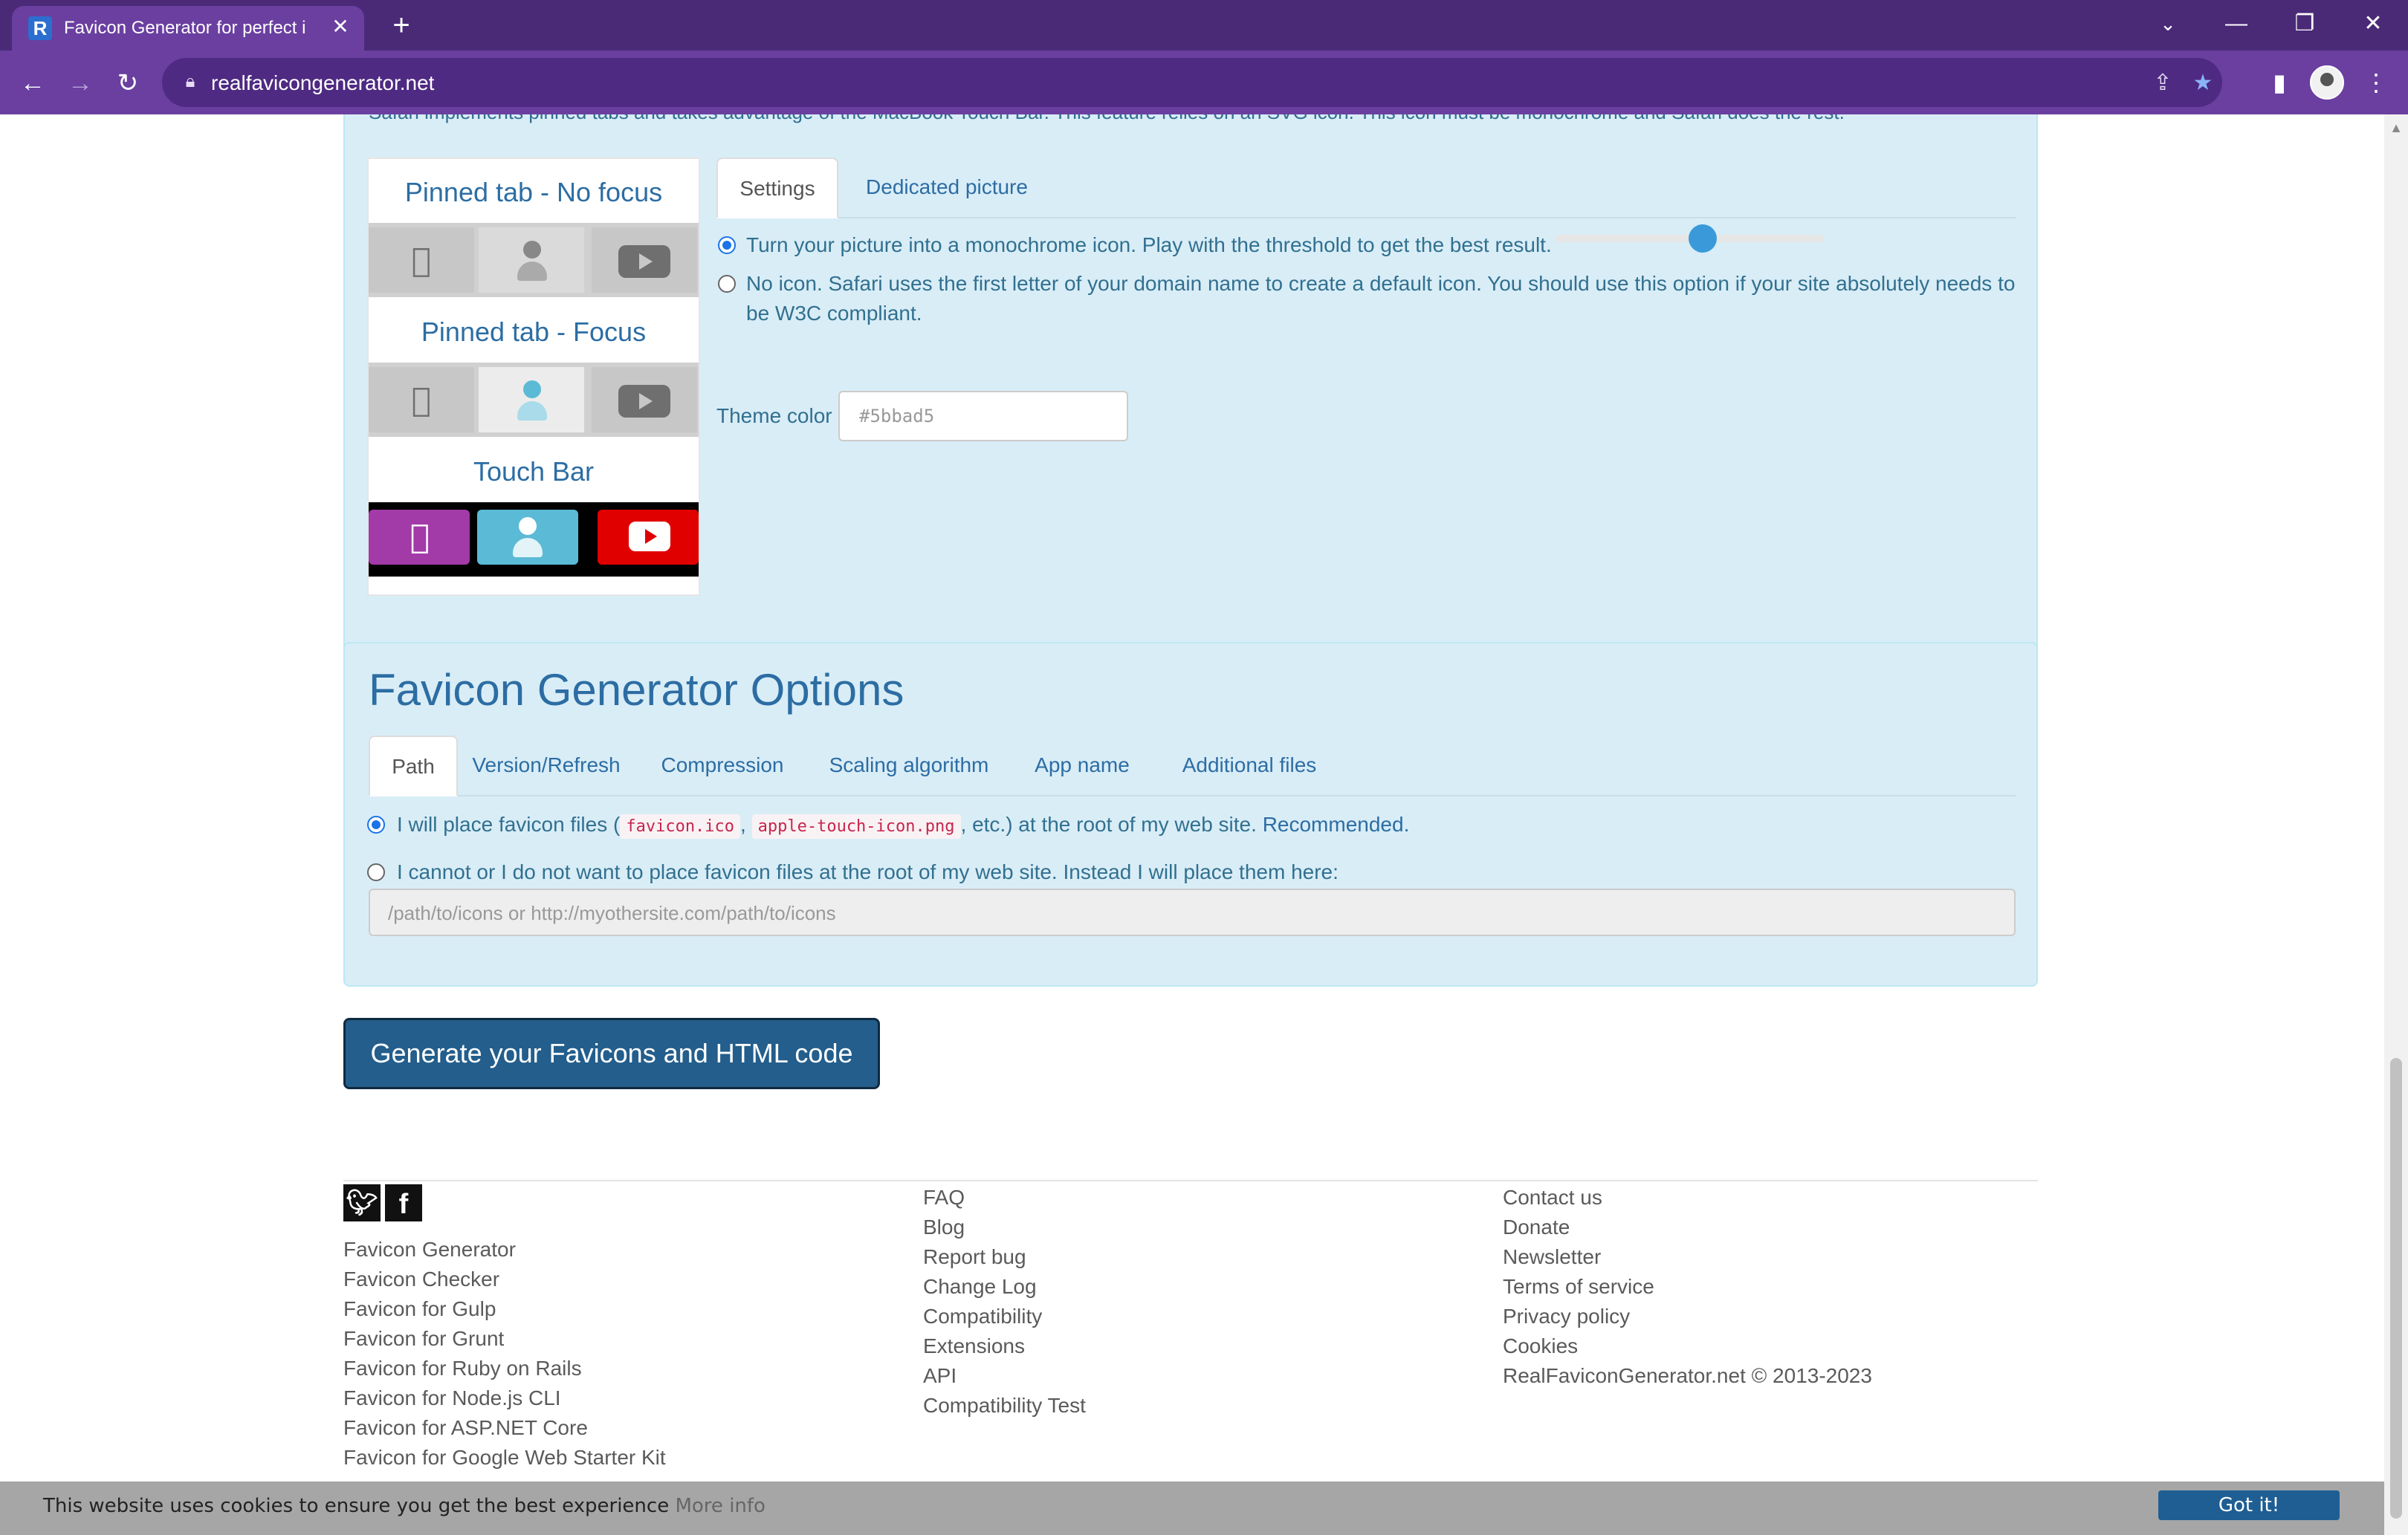  What do you see at coordinates (727, 284) in the screenshot?
I see `no-icon-radio` at bounding box center [727, 284].